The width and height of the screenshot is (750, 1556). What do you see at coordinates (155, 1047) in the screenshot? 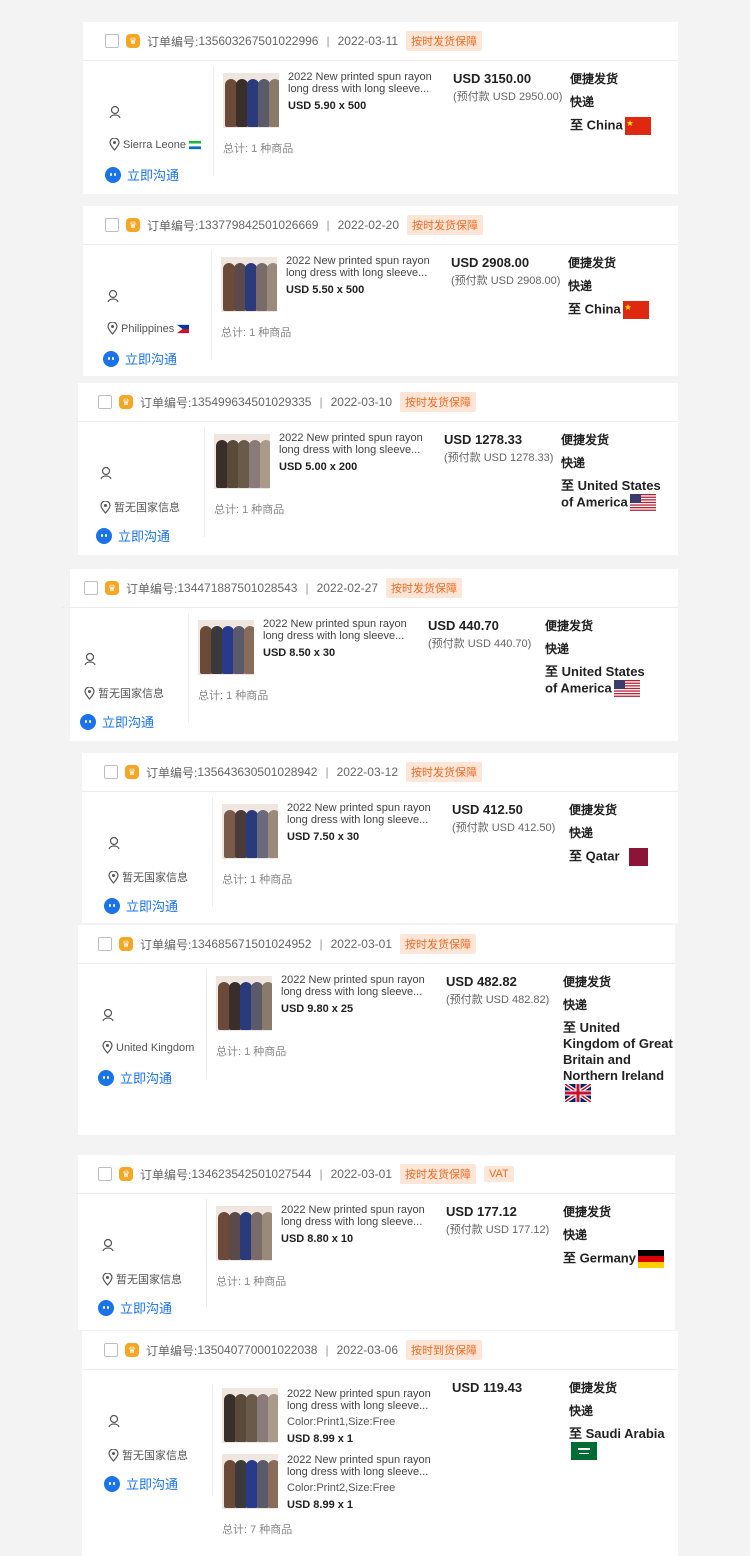
I see `buyer-country: United Kingdom` at bounding box center [155, 1047].